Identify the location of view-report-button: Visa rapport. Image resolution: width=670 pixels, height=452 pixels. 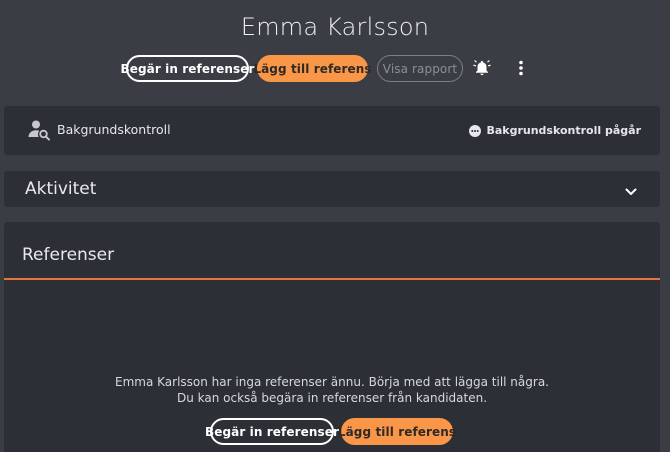
(420, 68).